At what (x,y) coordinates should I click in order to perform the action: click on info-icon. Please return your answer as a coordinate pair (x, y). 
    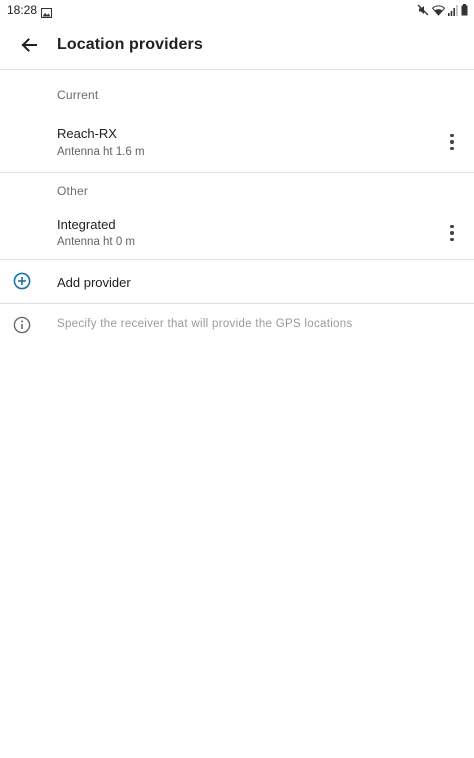
    Looking at the image, I should click on (22, 327).